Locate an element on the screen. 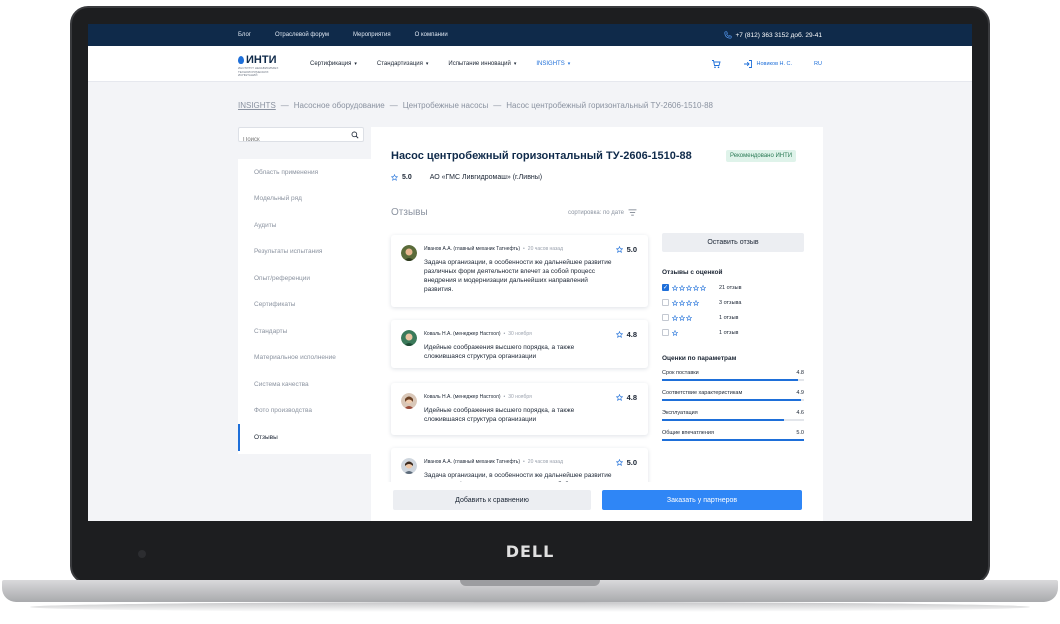  rating-filter-4: 3 отзыва is located at coordinates (701, 302).